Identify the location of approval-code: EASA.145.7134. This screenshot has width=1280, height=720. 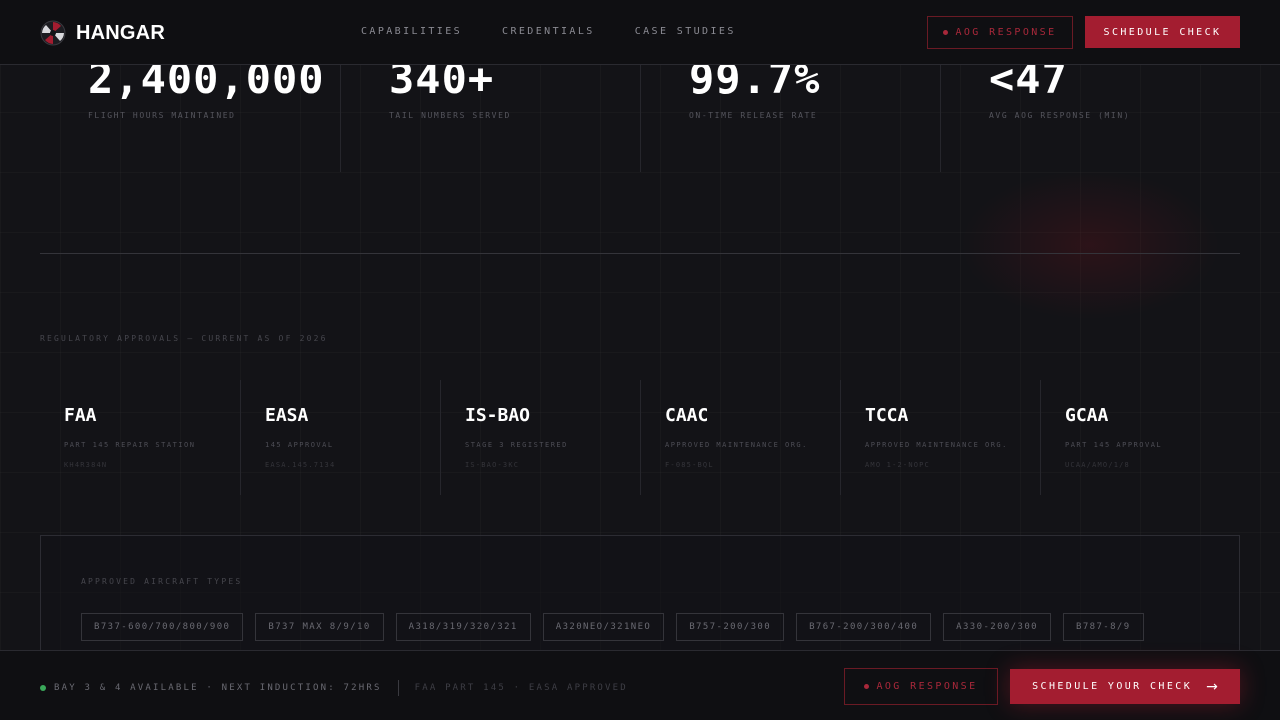
(300, 465).